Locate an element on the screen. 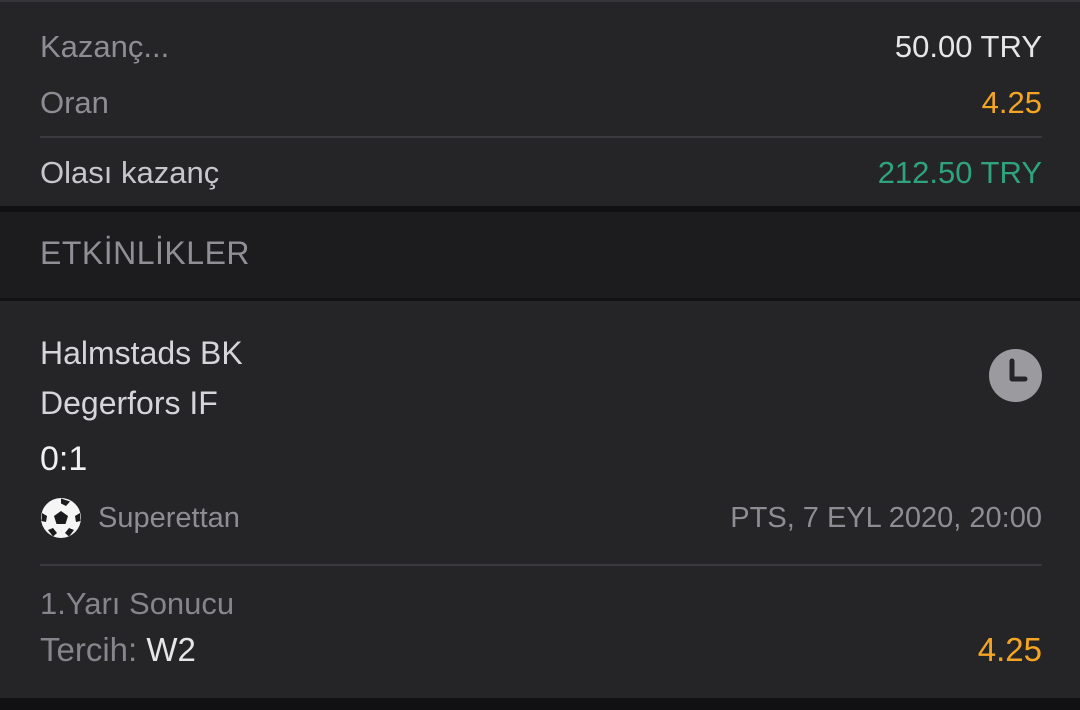  potential-win-row: Olası kazanç 212.50 TRY is located at coordinates (541, 173).